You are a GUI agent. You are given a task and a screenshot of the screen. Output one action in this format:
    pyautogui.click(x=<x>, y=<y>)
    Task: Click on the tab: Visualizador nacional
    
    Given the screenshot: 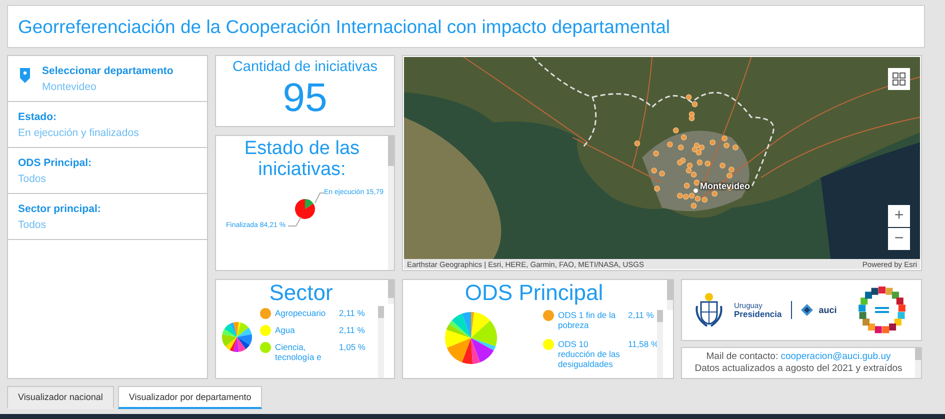 What is the action you would take?
    pyautogui.click(x=60, y=397)
    